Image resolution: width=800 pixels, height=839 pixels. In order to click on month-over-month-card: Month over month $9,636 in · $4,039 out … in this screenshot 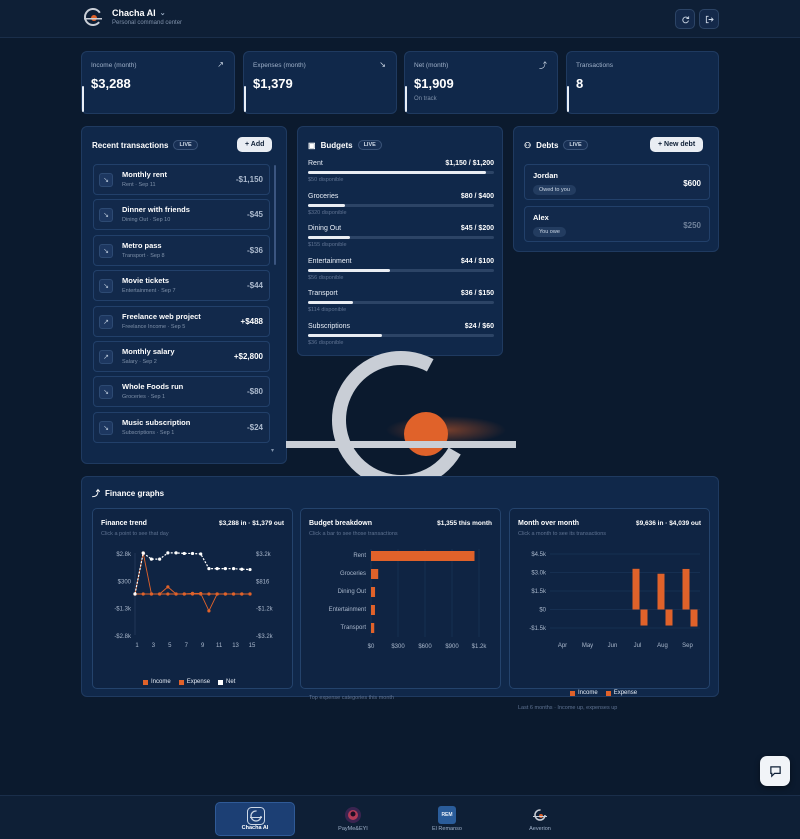, I will do `click(610, 609)`.